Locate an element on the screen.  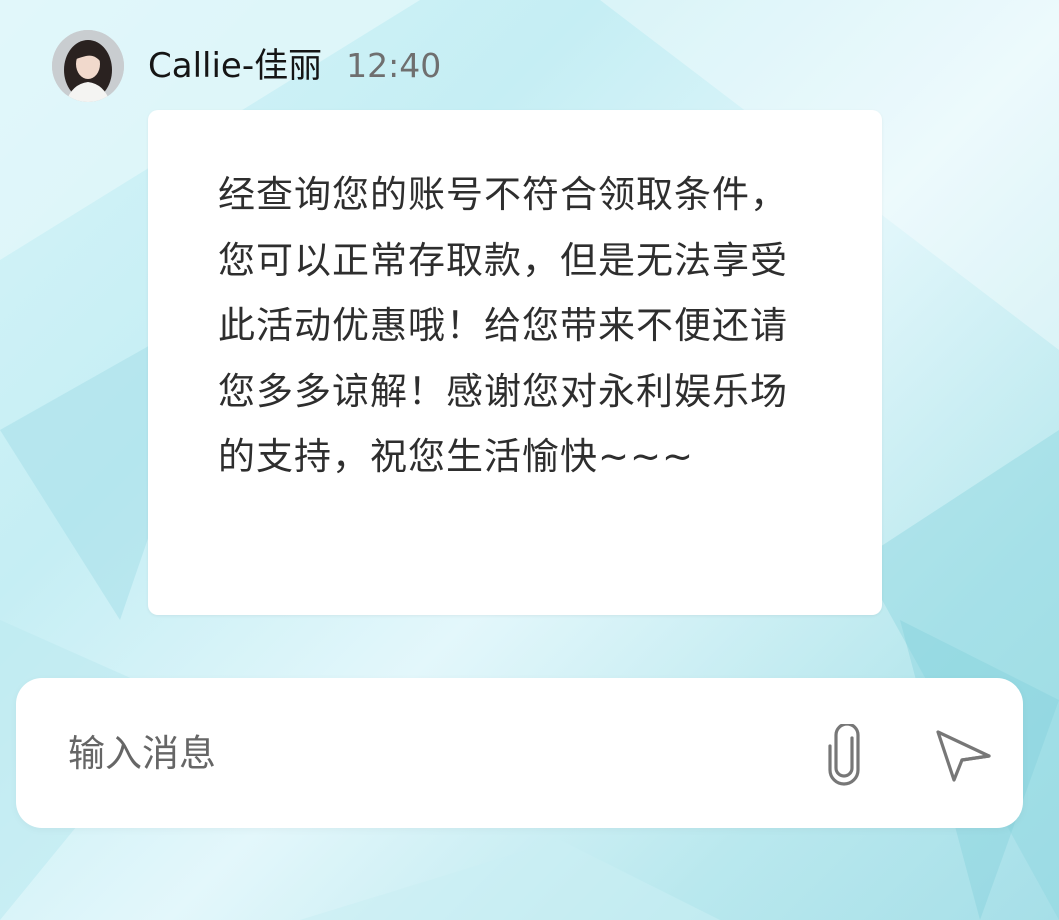
send-button is located at coordinates (963, 755).